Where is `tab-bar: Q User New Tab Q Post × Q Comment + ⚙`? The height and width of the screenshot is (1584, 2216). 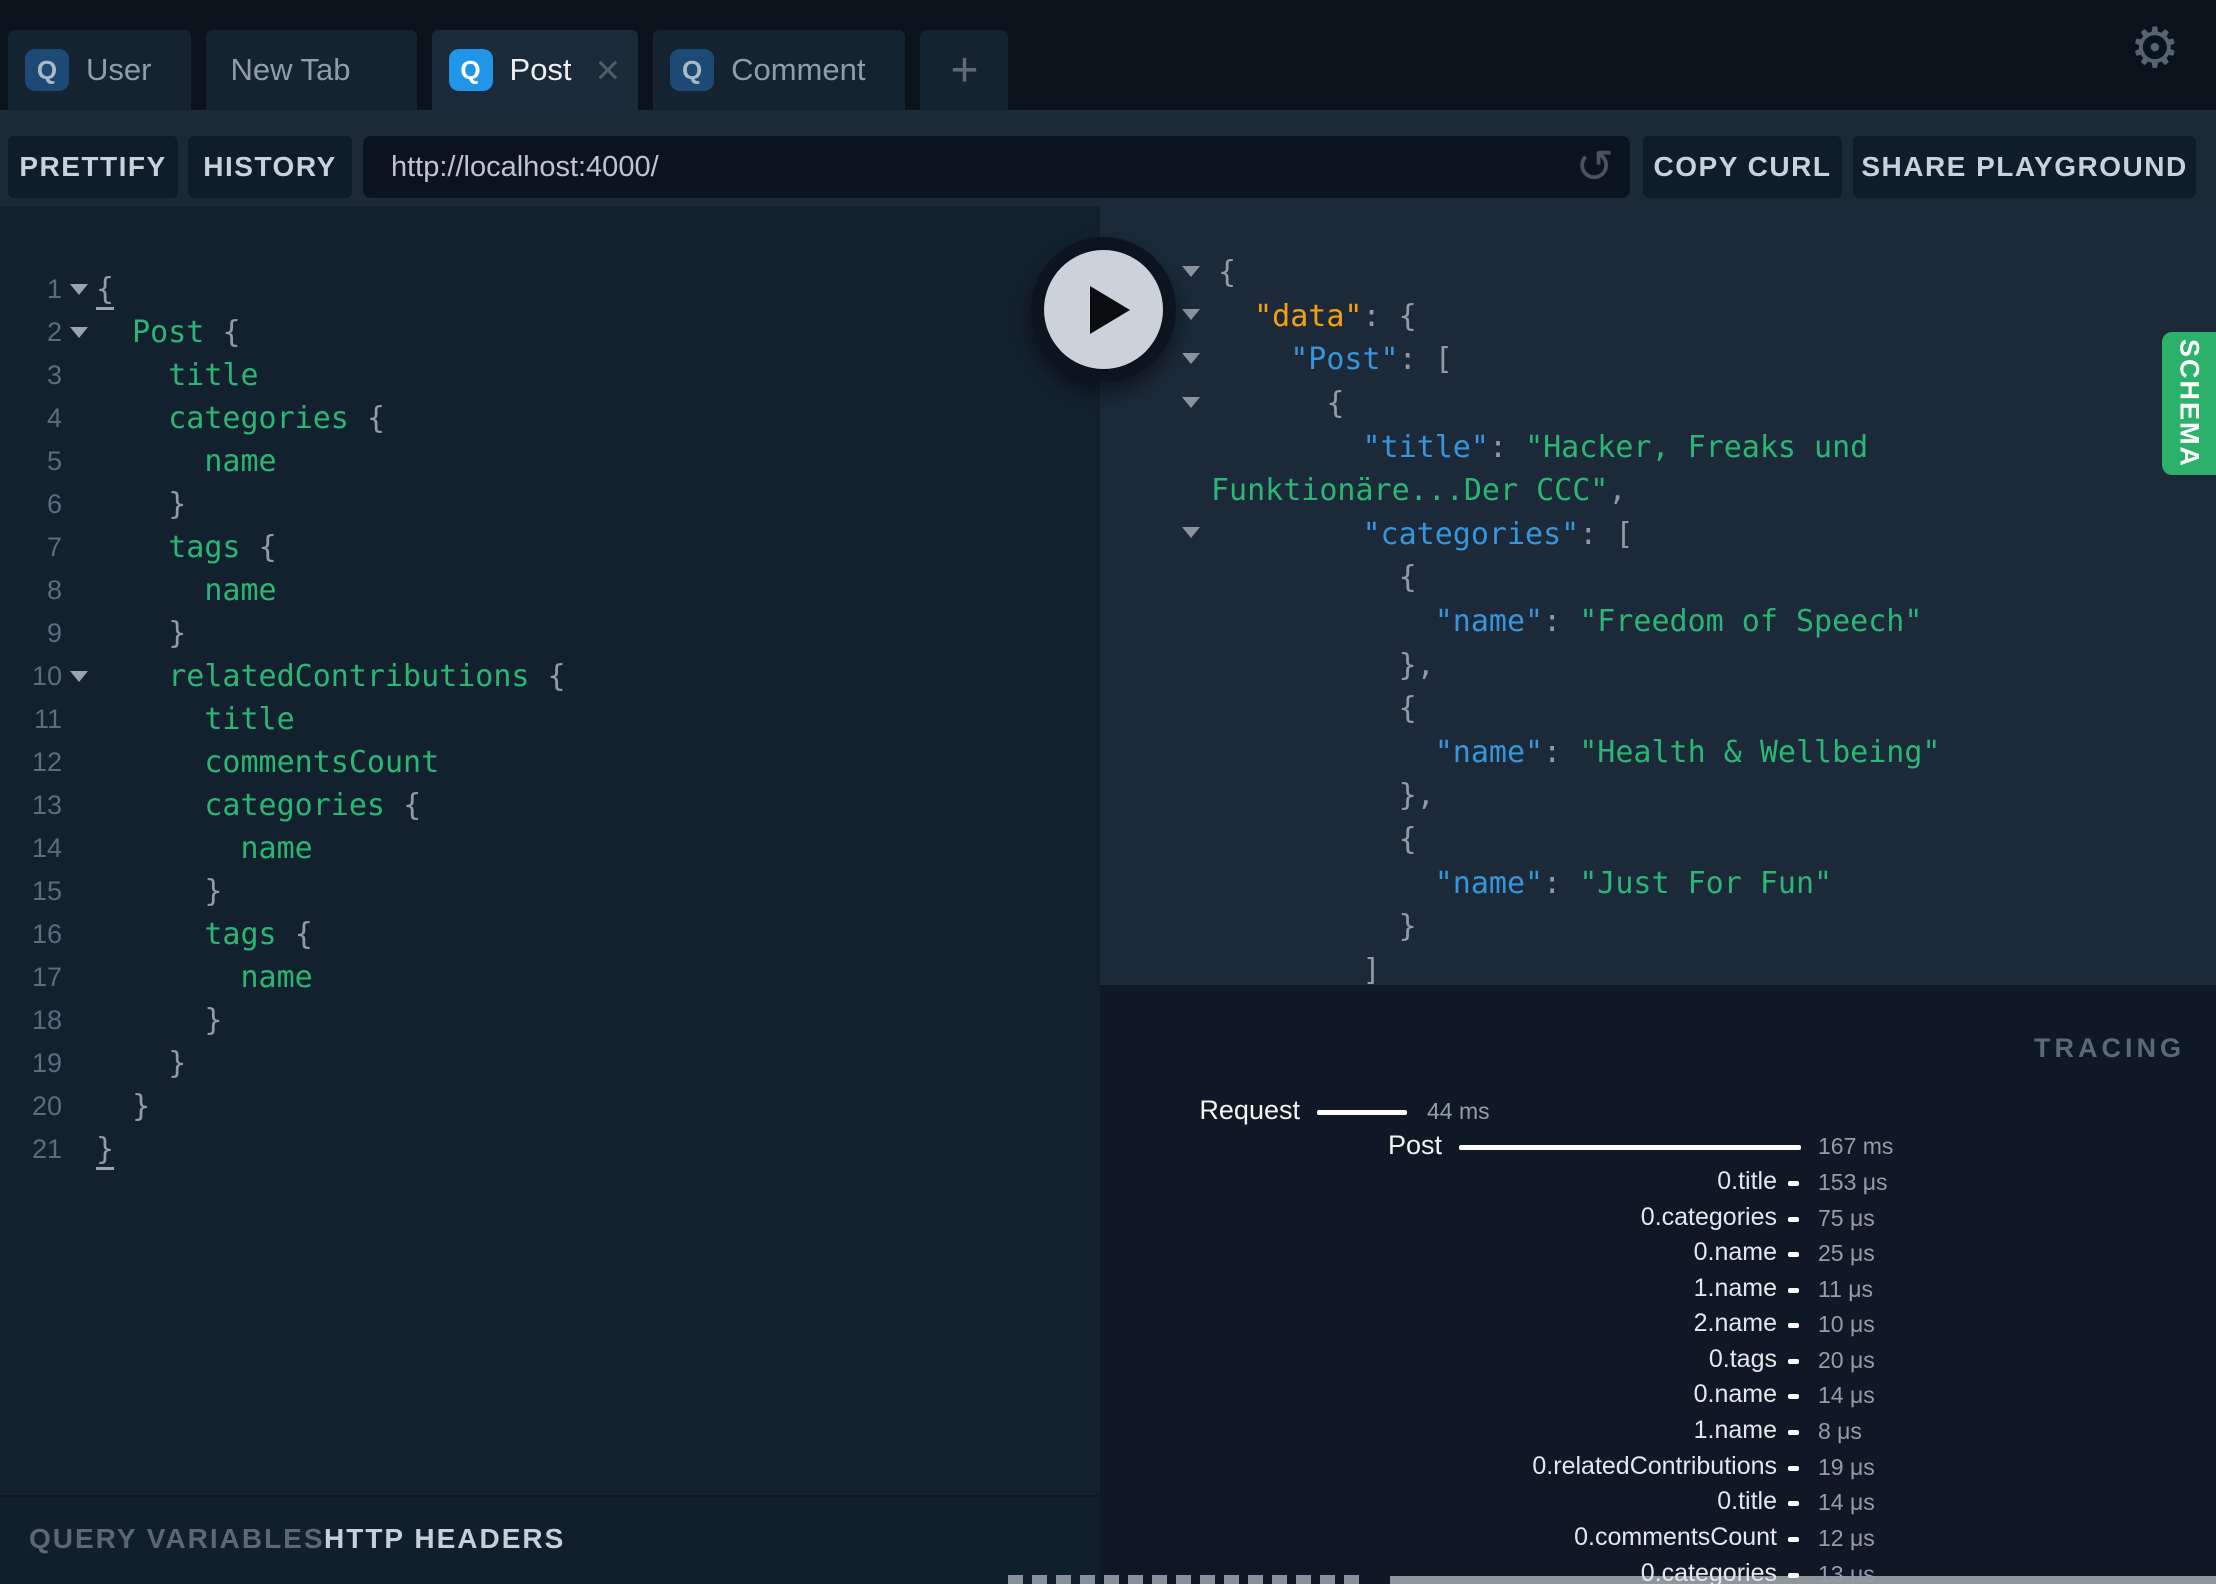 tab-bar: Q User New Tab Q Post × Q Comment + ⚙ is located at coordinates (1108, 55).